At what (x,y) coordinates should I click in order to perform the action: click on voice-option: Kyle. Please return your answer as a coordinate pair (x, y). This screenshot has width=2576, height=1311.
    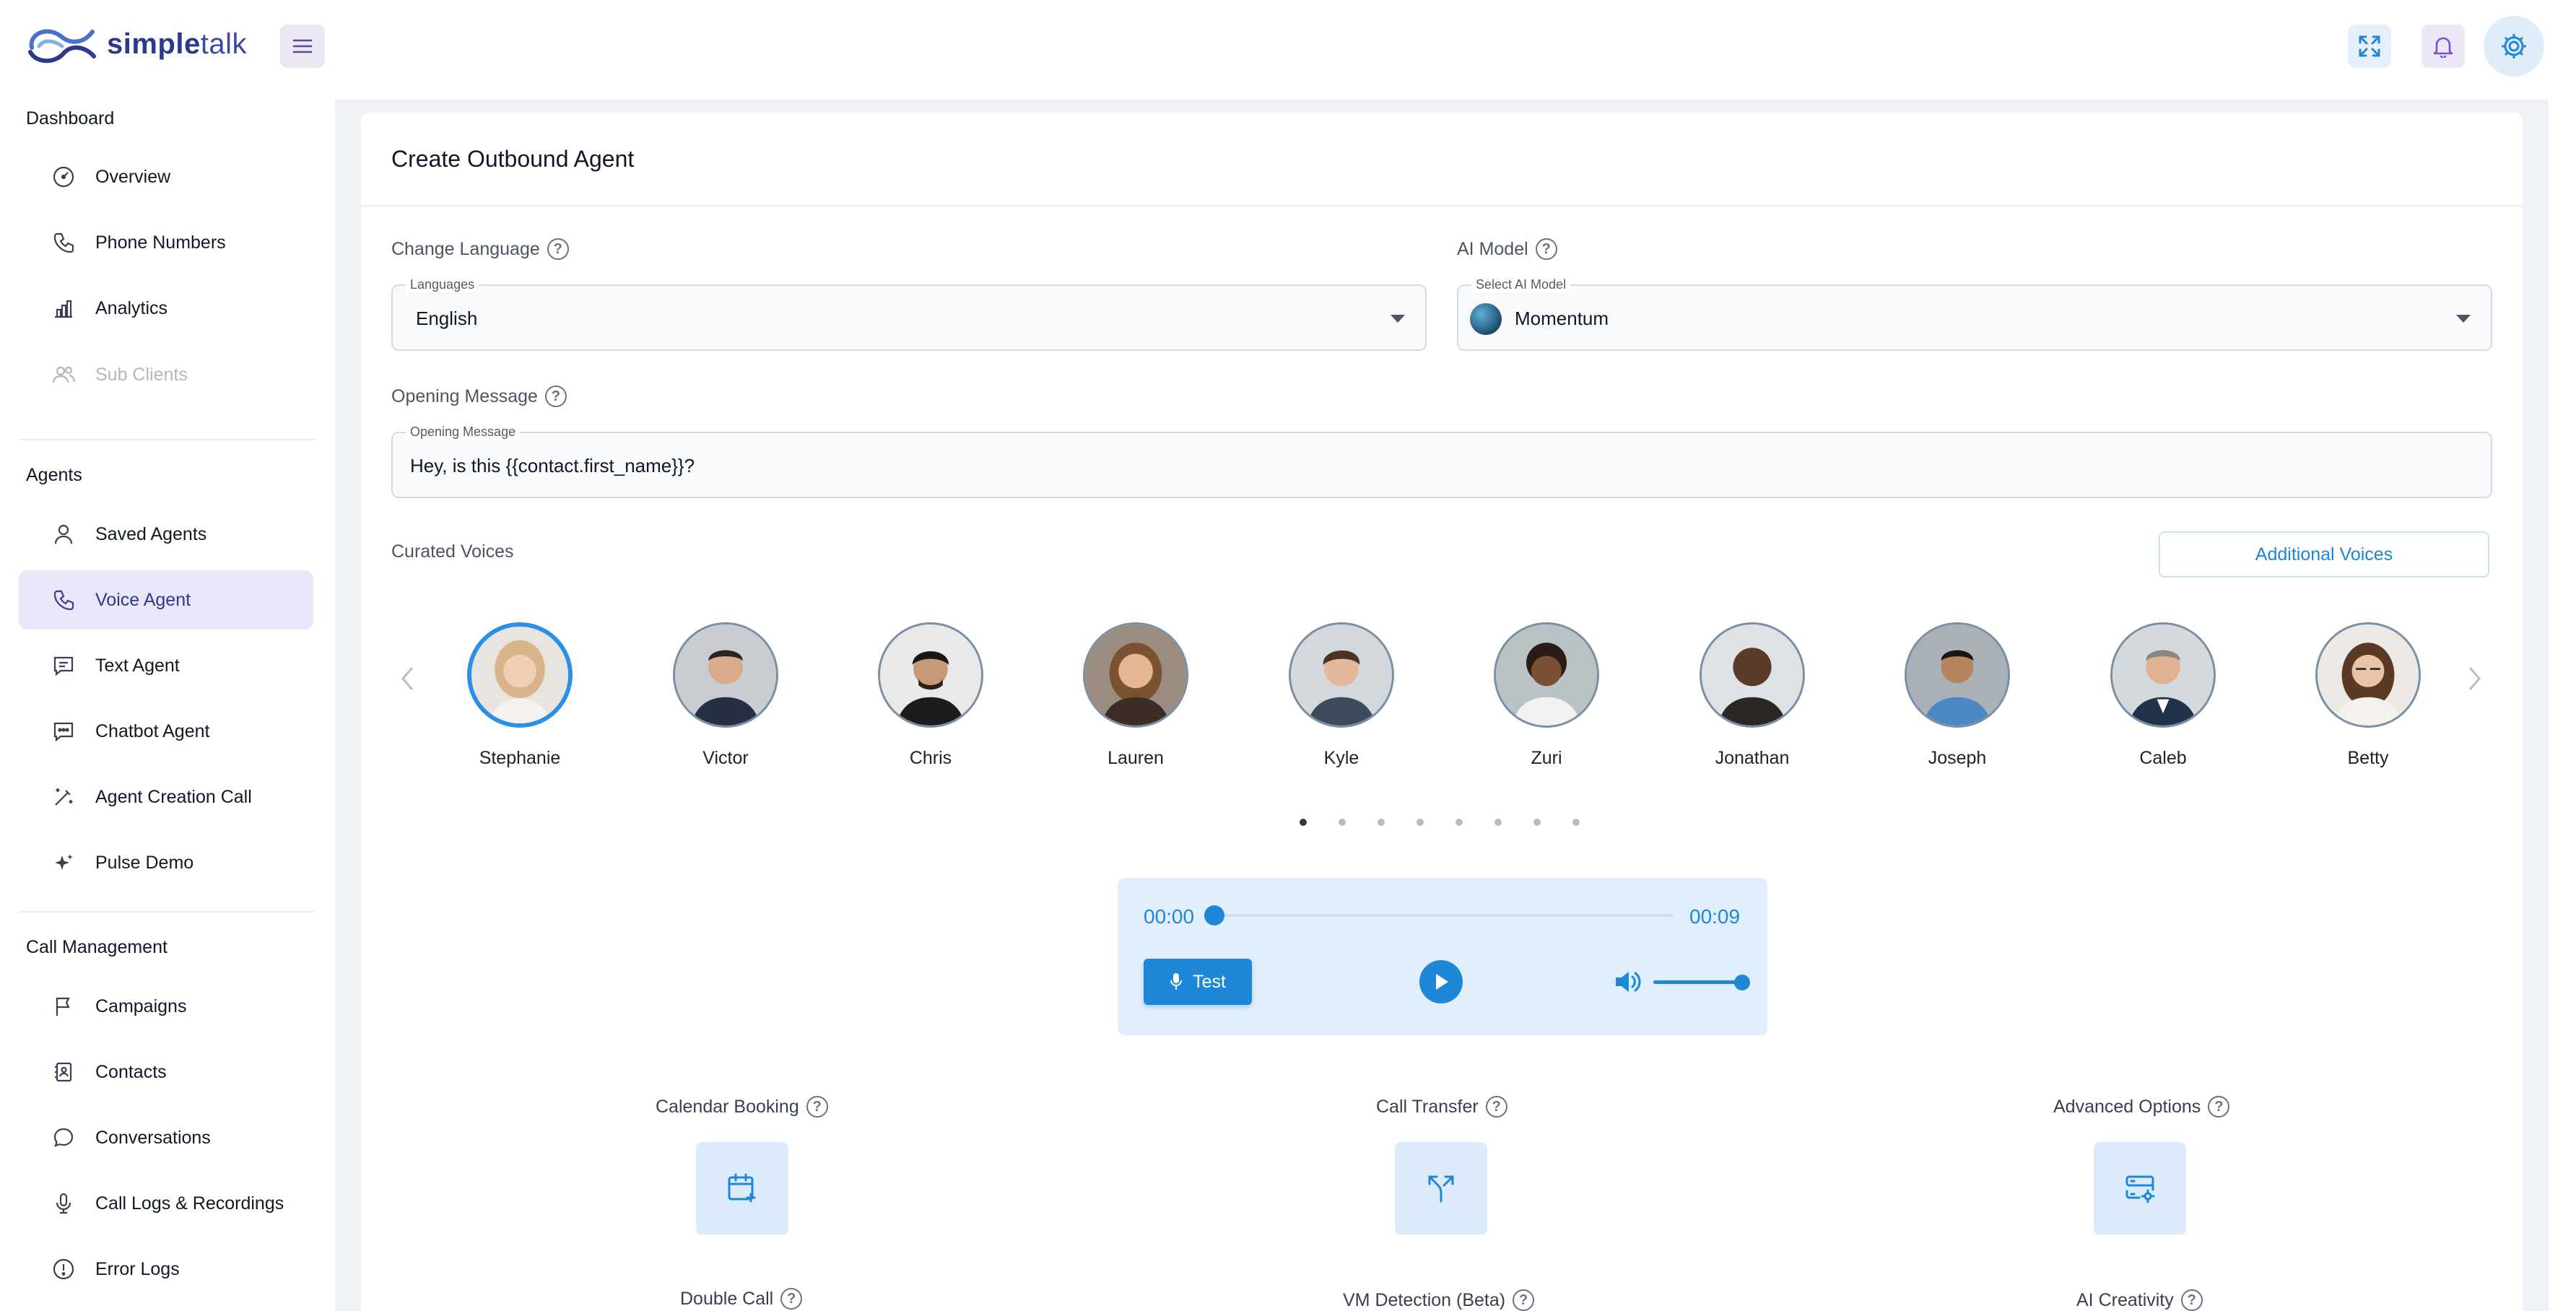
    Looking at the image, I should click on (1341, 695).